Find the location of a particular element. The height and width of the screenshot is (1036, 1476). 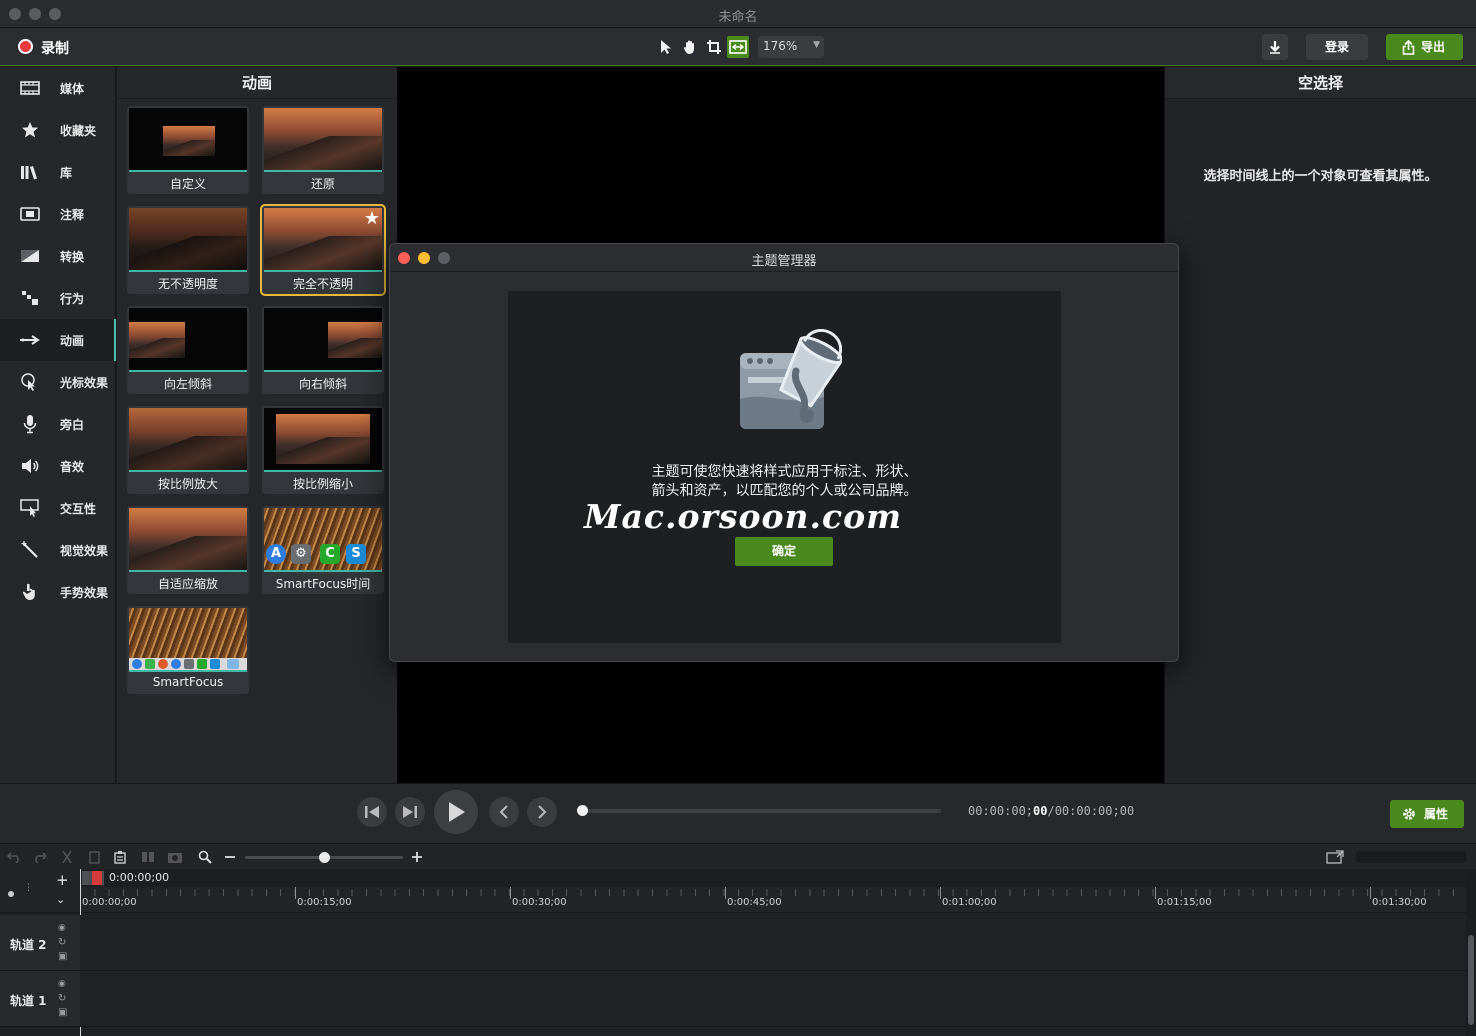

playback-scrubber is located at coordinates (759, 810).